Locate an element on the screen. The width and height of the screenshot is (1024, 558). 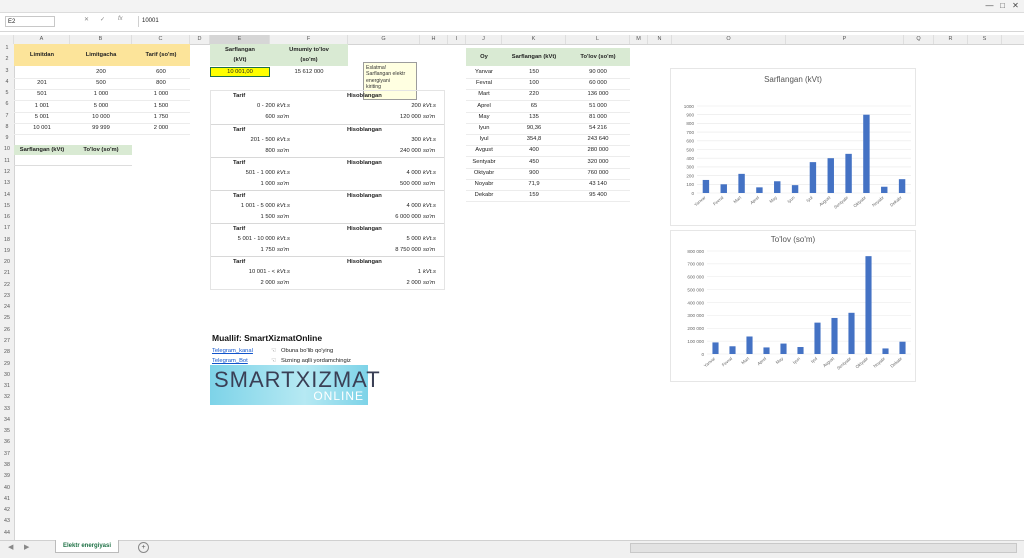
column-header-n: N is located at coordinates (660, 39).